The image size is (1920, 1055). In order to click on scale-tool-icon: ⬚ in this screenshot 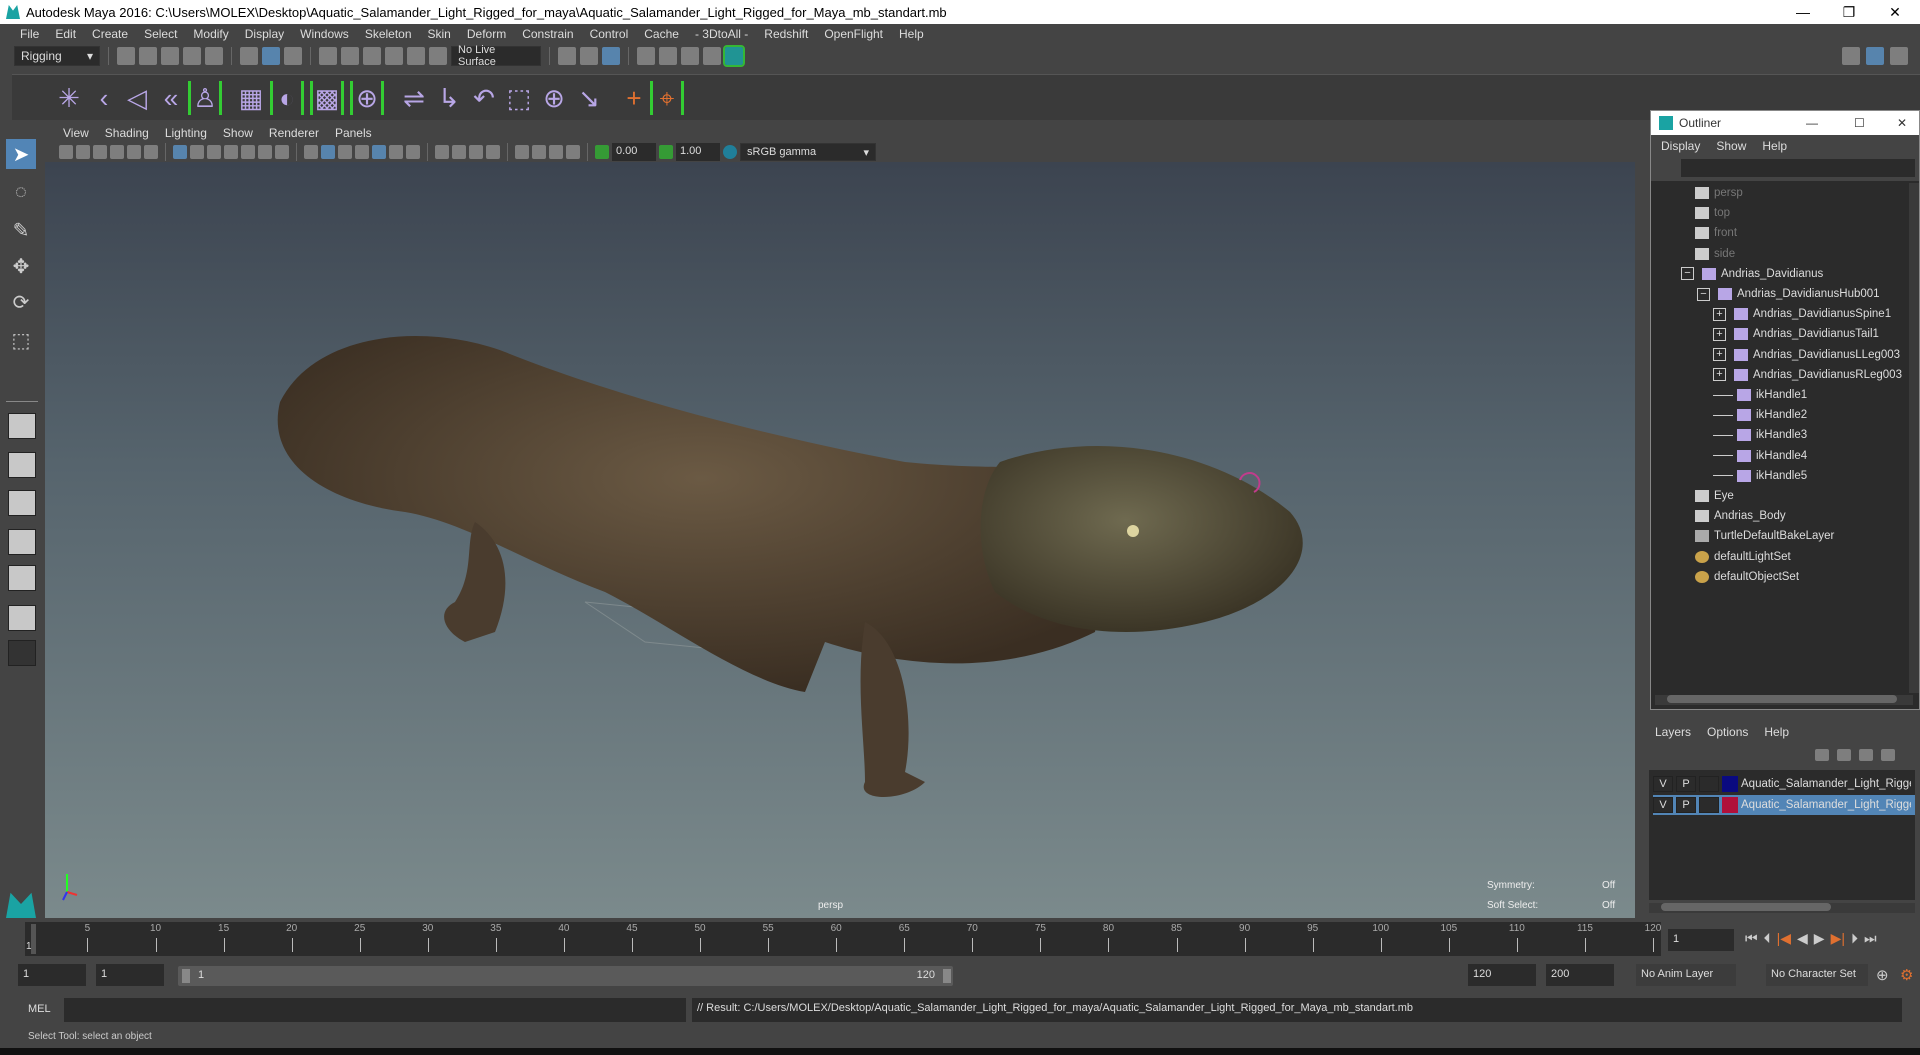, I will do `click(21, 340)`.